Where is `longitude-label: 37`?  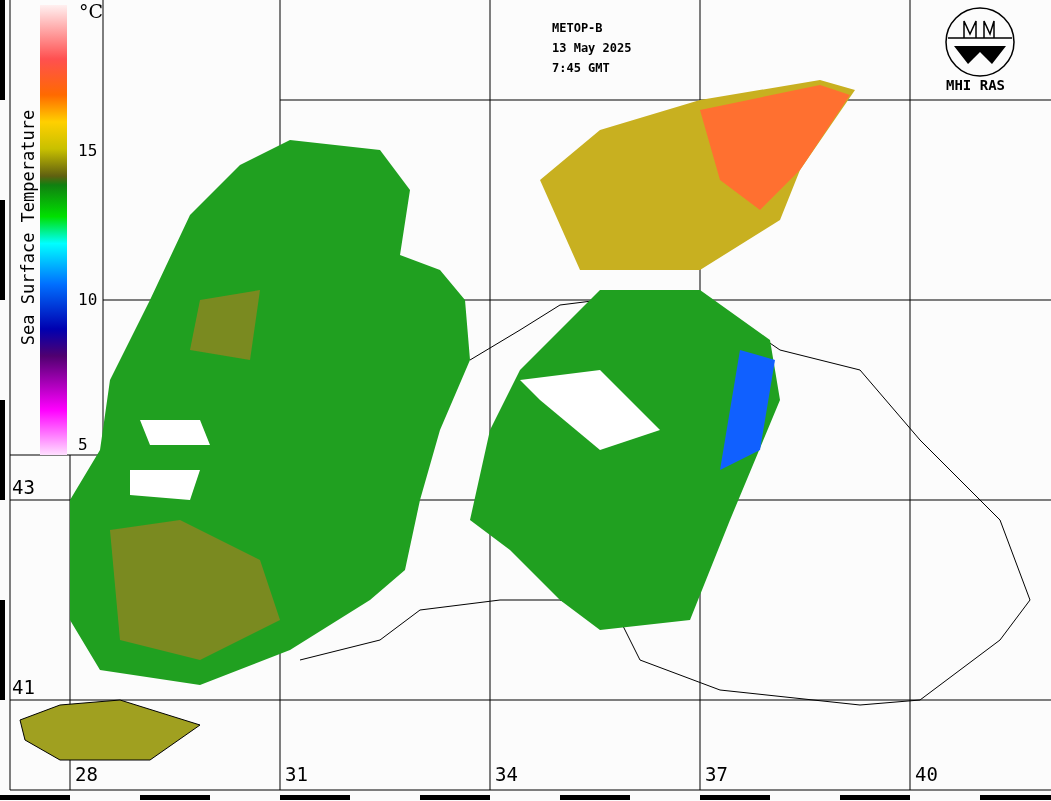
longitude-label: 37 is located at coordinates (716, 774).